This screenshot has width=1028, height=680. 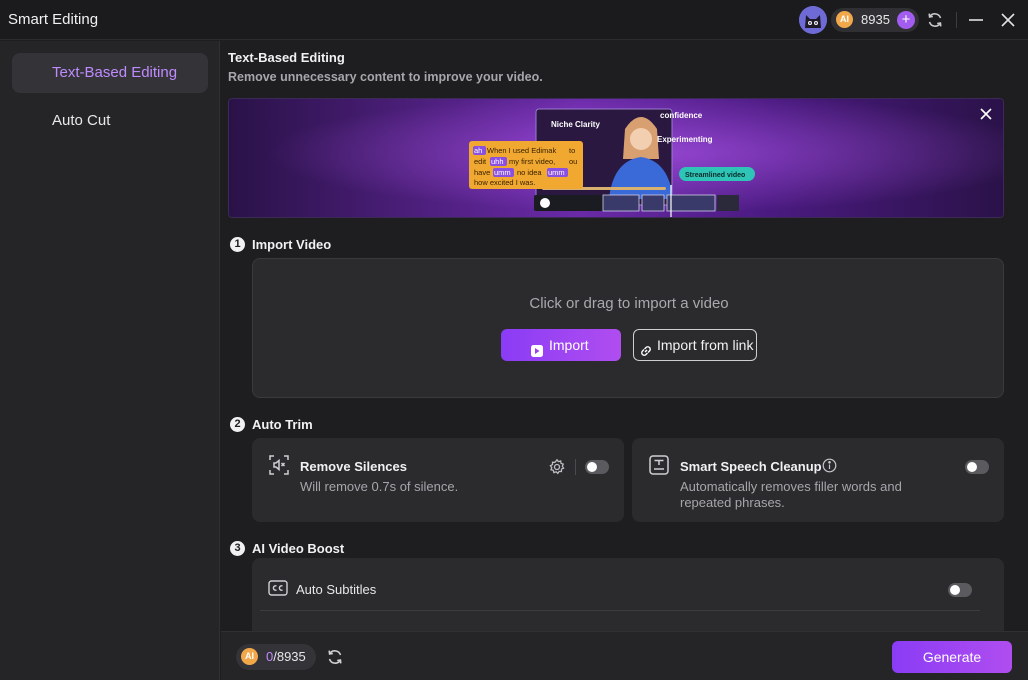 I want to click on remove-silences-title: Remove Silences, so click(x=353, y=466).